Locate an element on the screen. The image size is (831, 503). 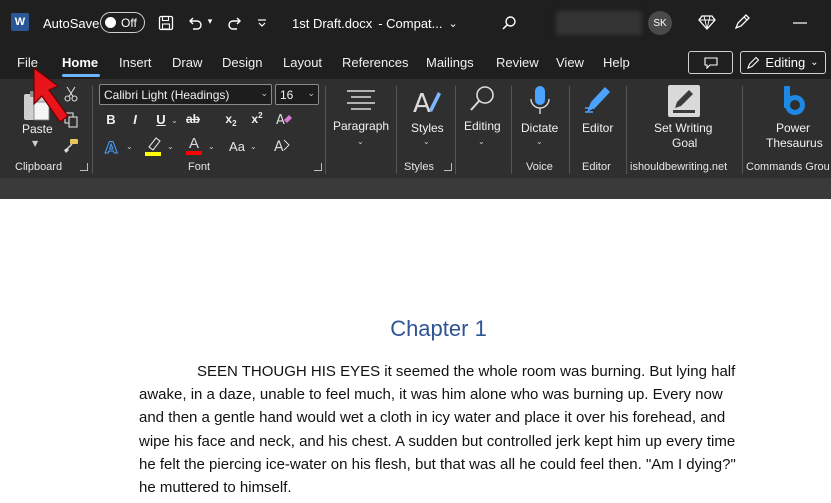
clipboard-launcher-icon is located at coordinates (84, 167).